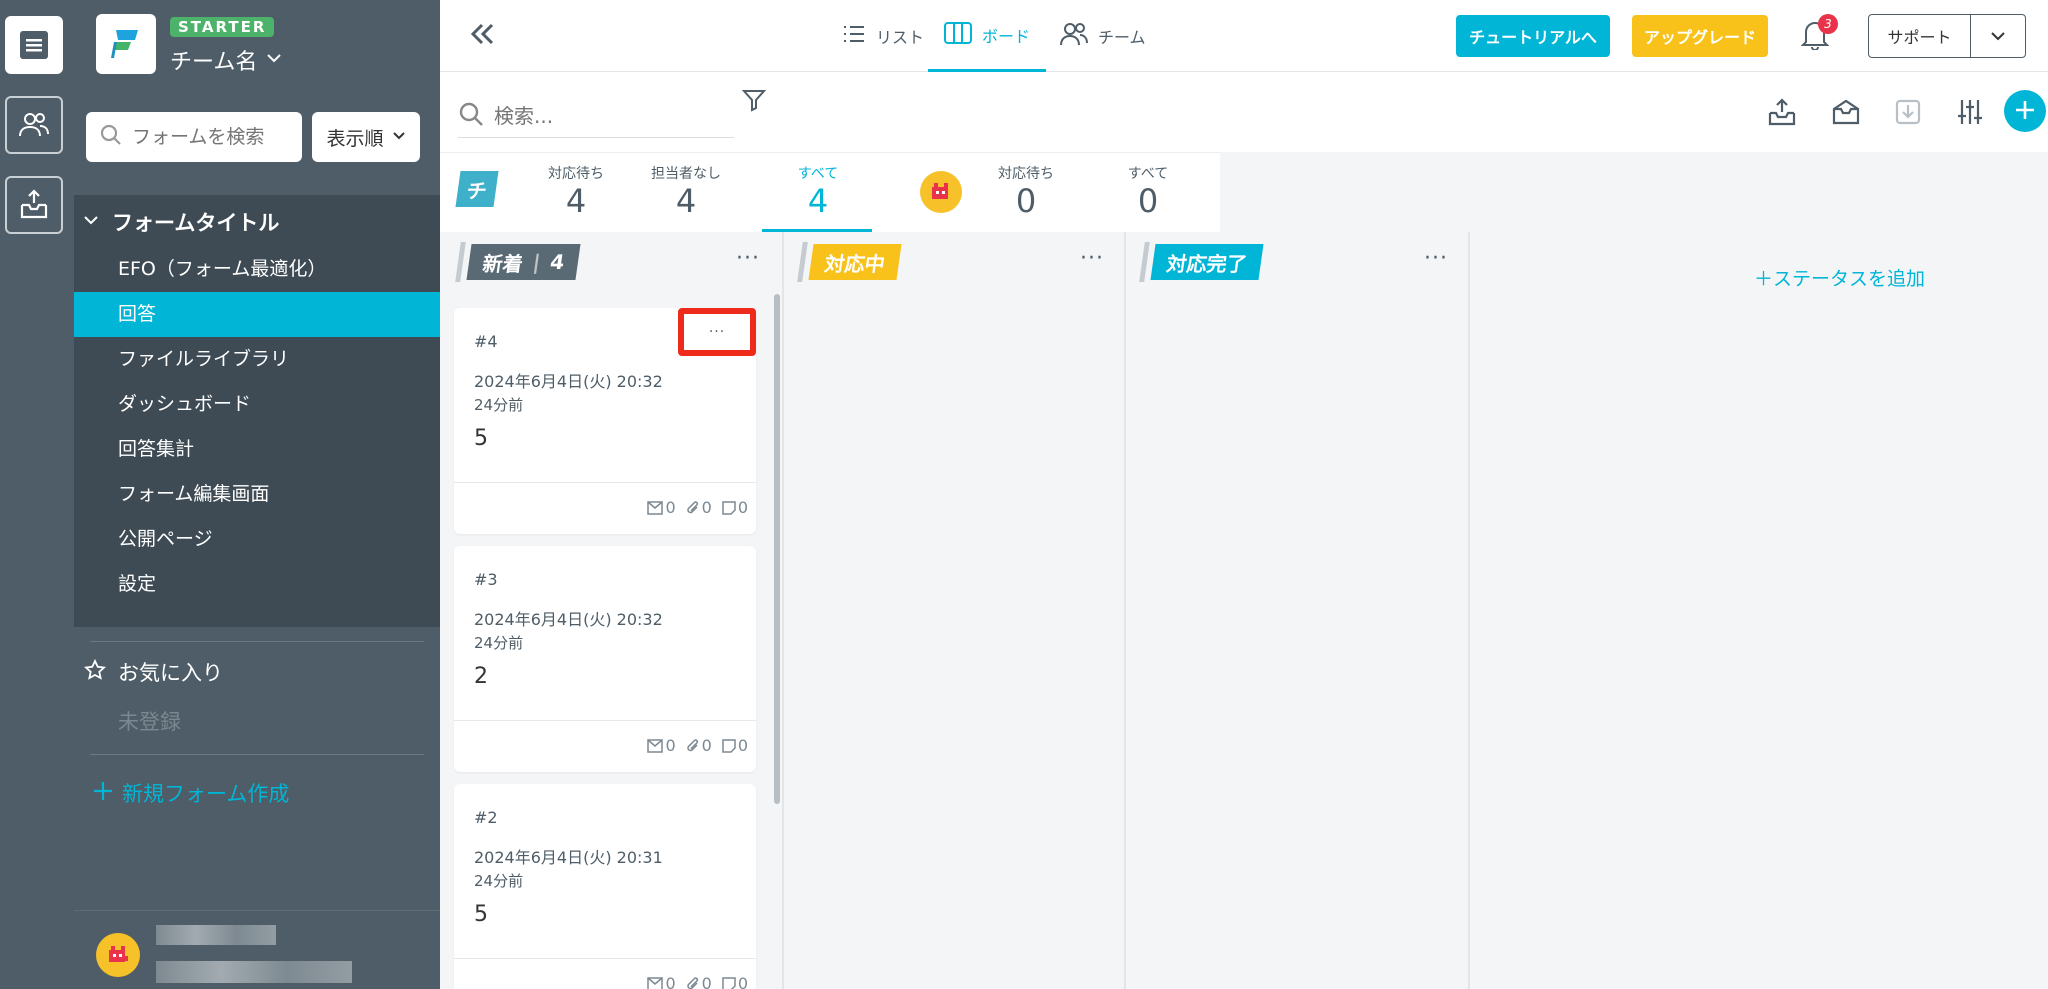 The height and width of the screenshot is (989, 2048). Describe the element at coordinates (605, 421) in the screenshot. I see `response-card: #4 2024年6月4日(火) 20:32 24分前 5 0 0 0 ···` at that location.